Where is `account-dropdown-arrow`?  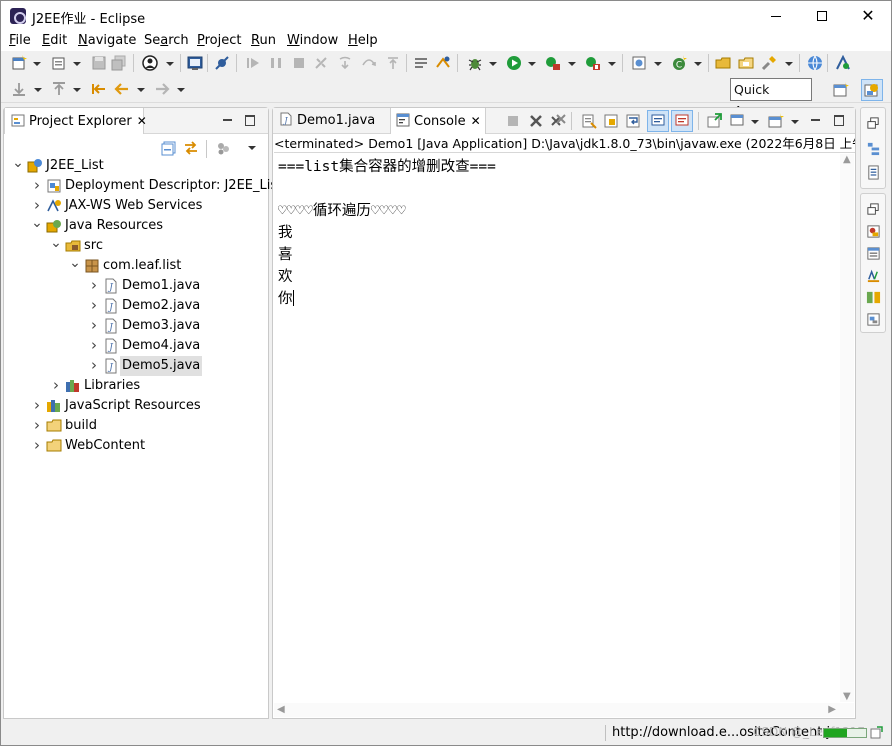 account-dropdown-arrow is located at coordinates (170, 64).